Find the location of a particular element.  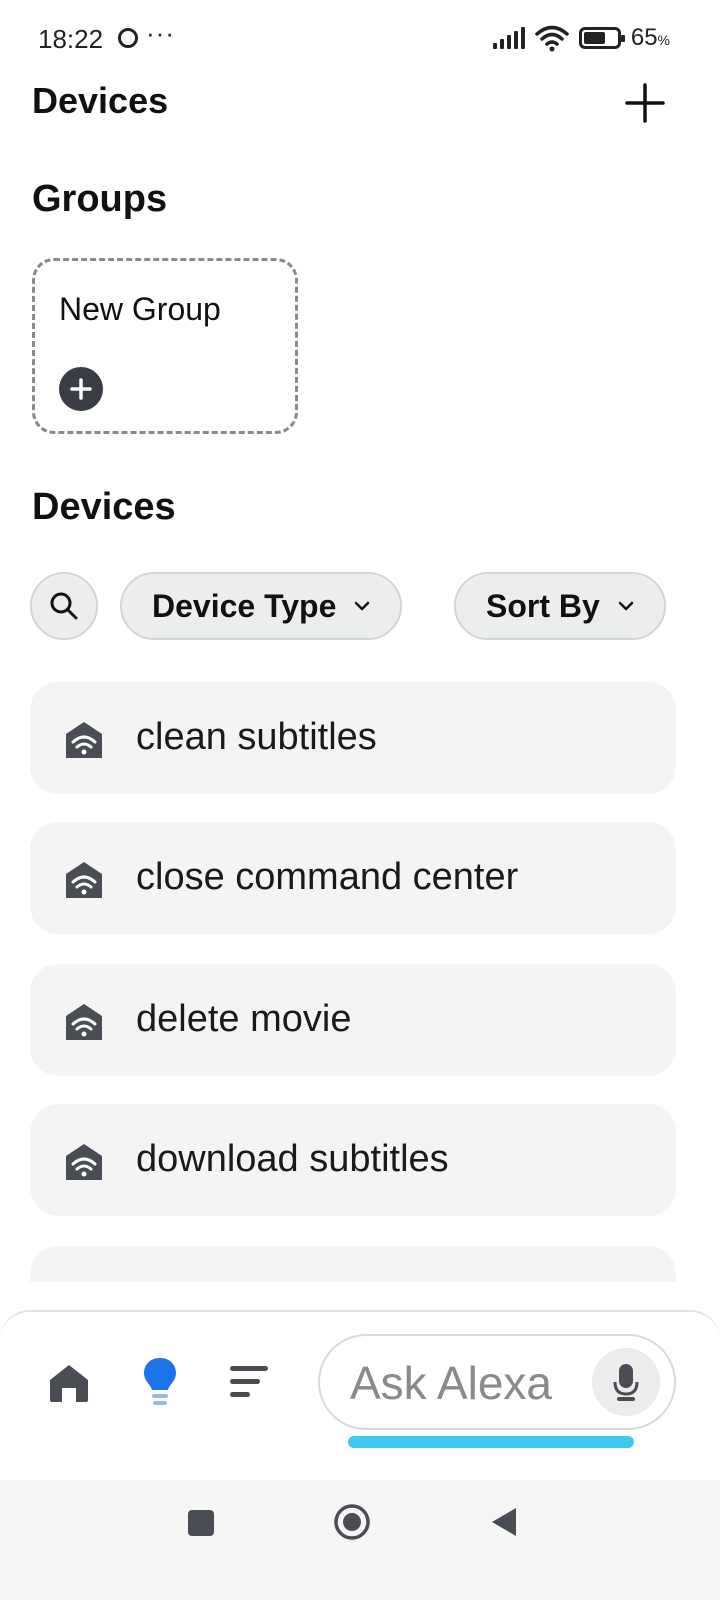

cell-signal-icon is located at coordinates (508, 38).